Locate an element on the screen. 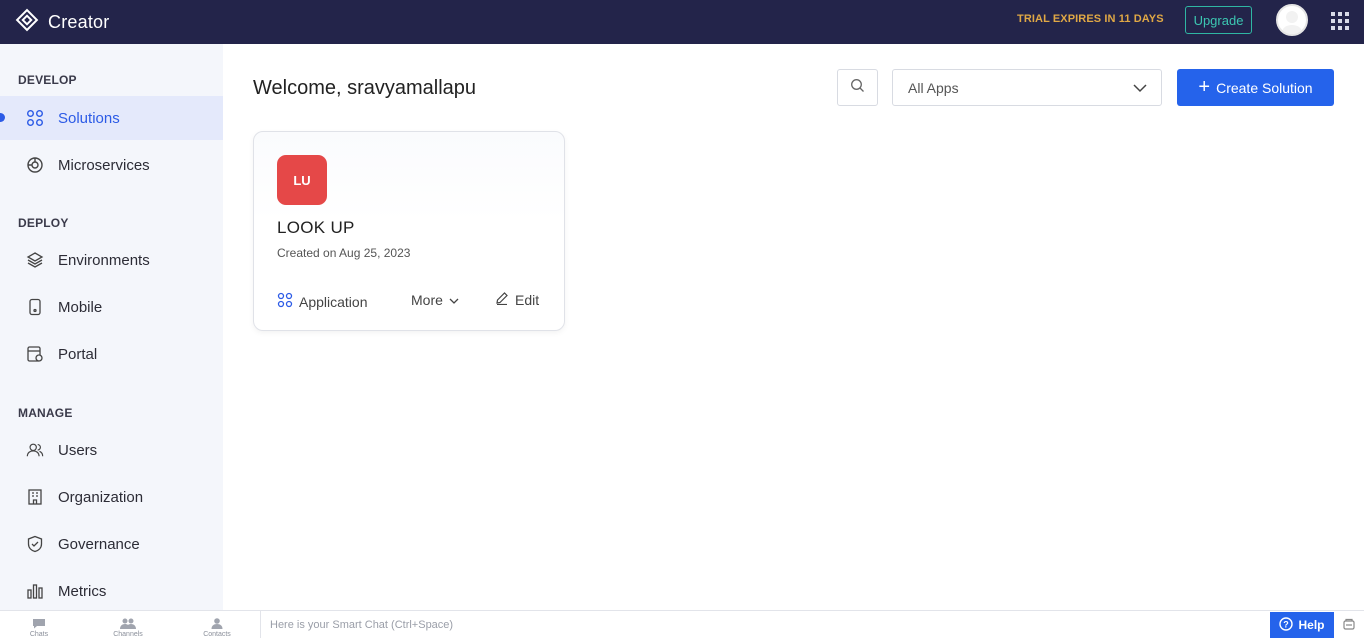 The image size is (1364, 638). search-button is located at coordinates (857, 87).